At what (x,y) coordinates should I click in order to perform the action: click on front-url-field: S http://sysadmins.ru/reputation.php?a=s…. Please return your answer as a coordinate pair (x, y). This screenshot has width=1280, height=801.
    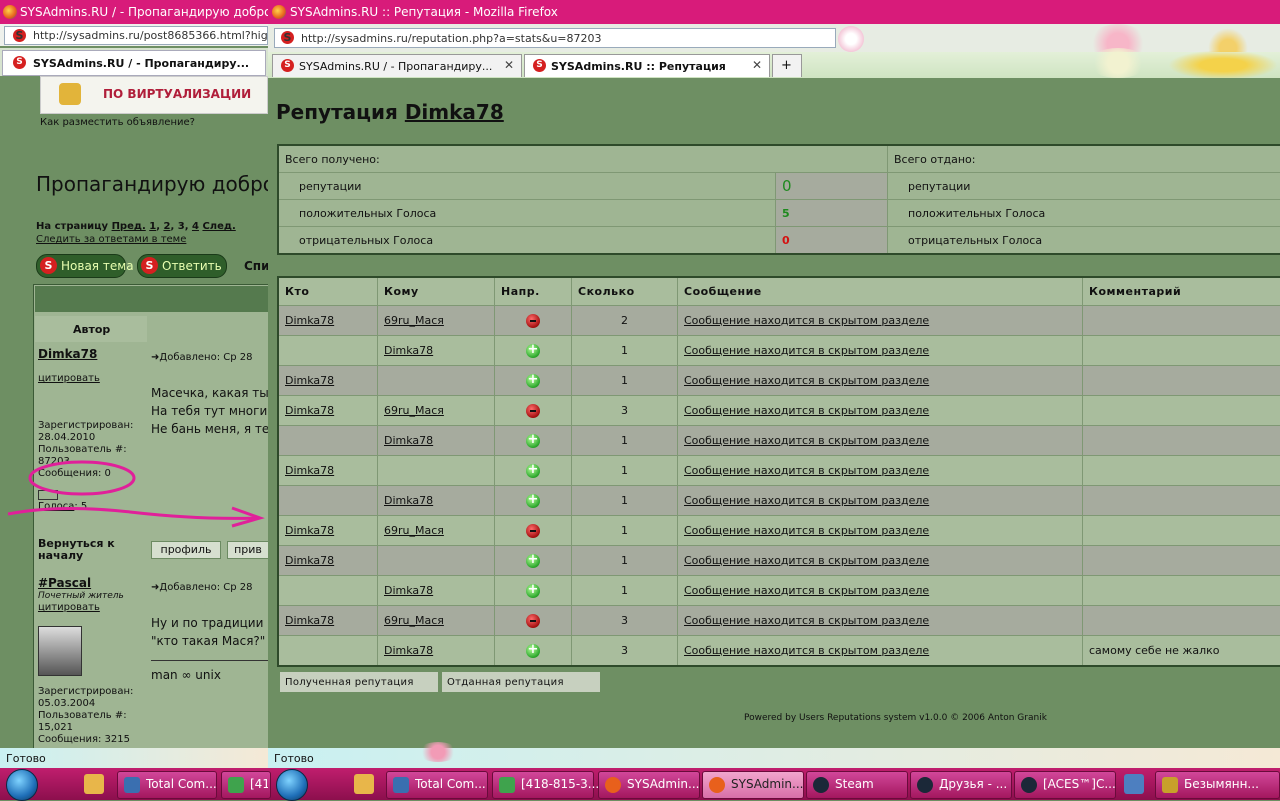
    Looking at the image, I should click on (555, 38).